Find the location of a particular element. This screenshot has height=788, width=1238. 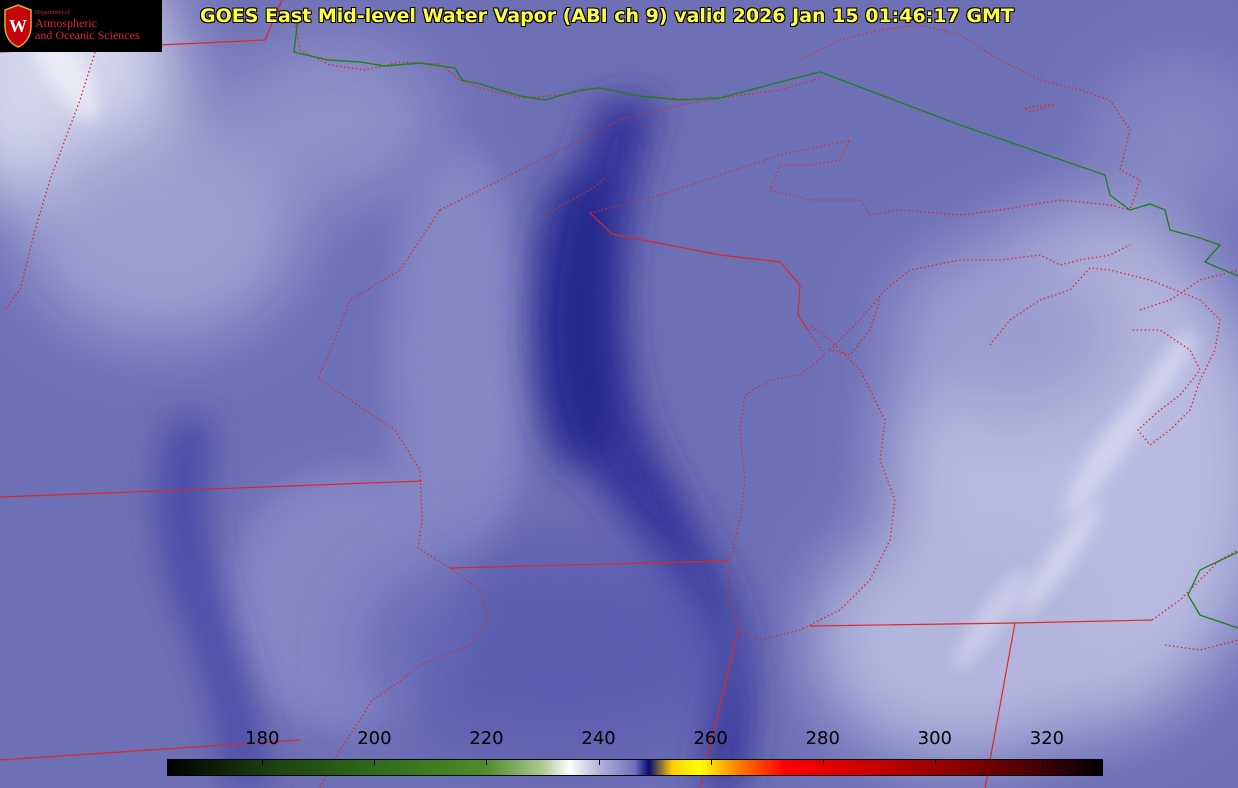

colorbar-labels: 180 200 220 240 260 280 300 320 is located at coordinates (619, 740).